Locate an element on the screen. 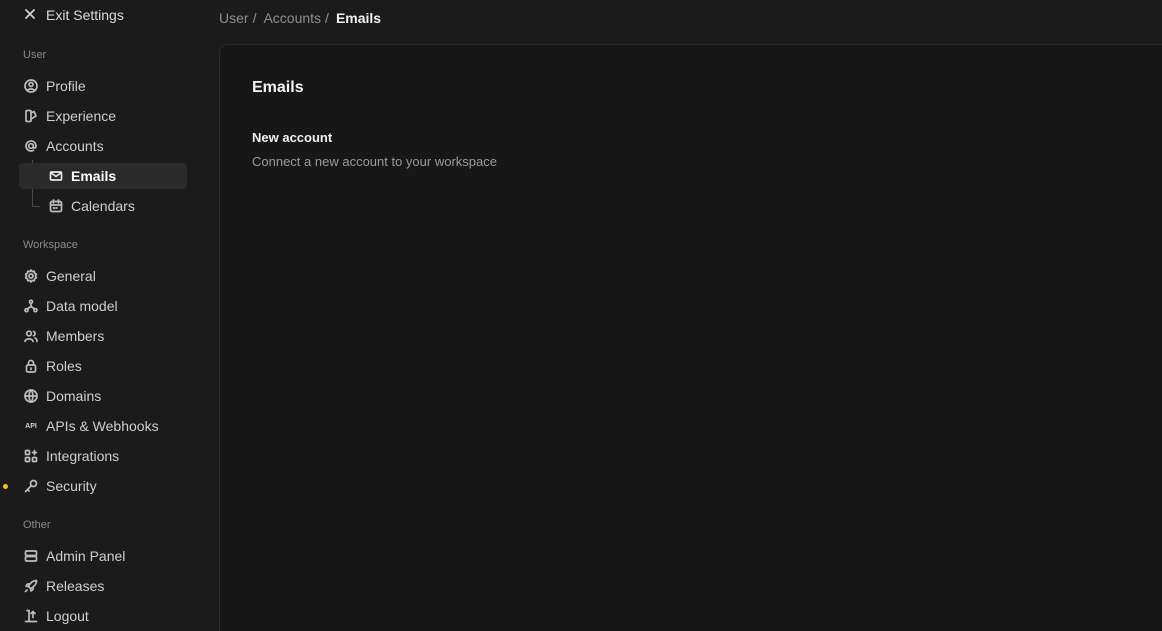 This screenshot has width=1162, height=631. sidebar-item-label: Profile is located at coordinates (66, 86).